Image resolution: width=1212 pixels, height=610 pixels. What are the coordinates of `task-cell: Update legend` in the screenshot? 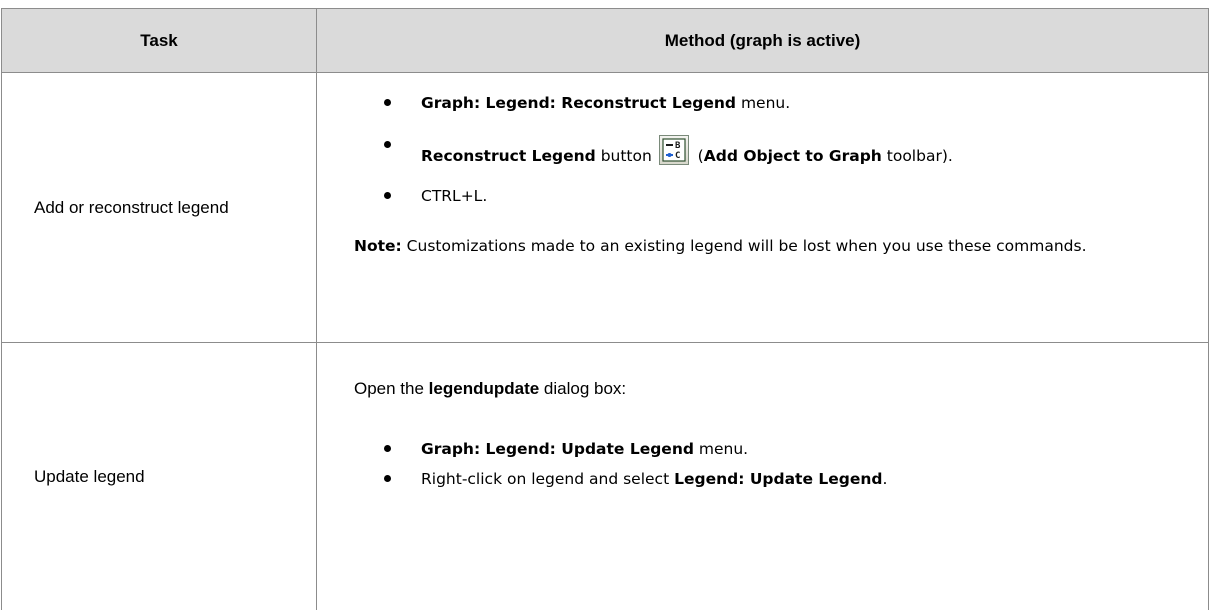 It's located at (159, 476).